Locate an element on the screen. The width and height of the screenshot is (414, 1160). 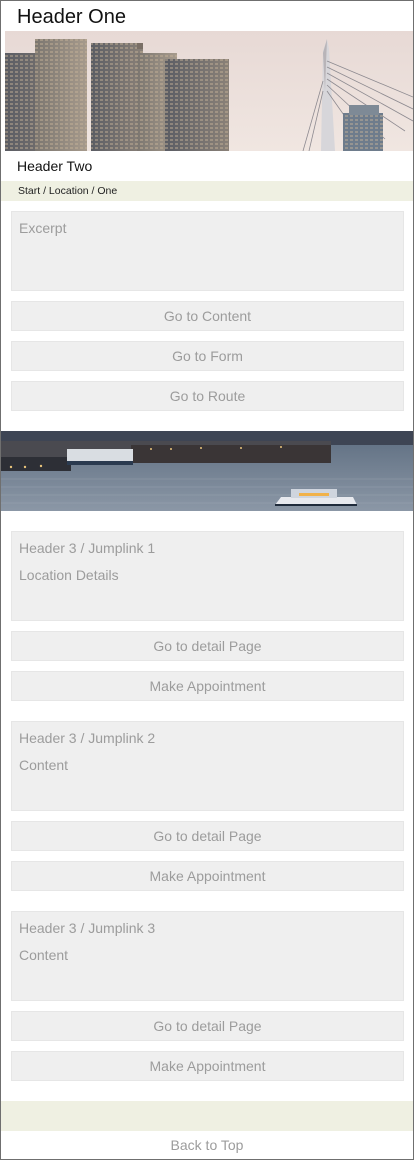
location-3-body: Content is located at coordinates (44, 955).